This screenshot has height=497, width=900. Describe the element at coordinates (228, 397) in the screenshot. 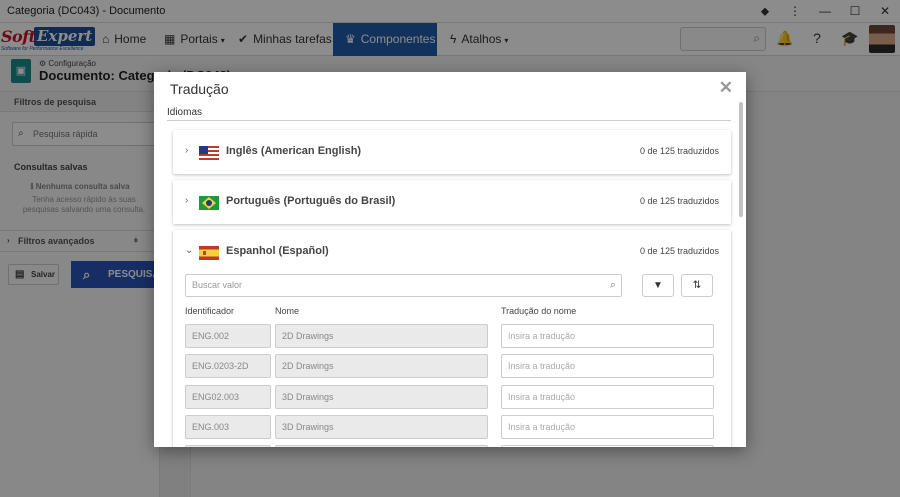

I see `identifier-field: ENG02.003` at that location.